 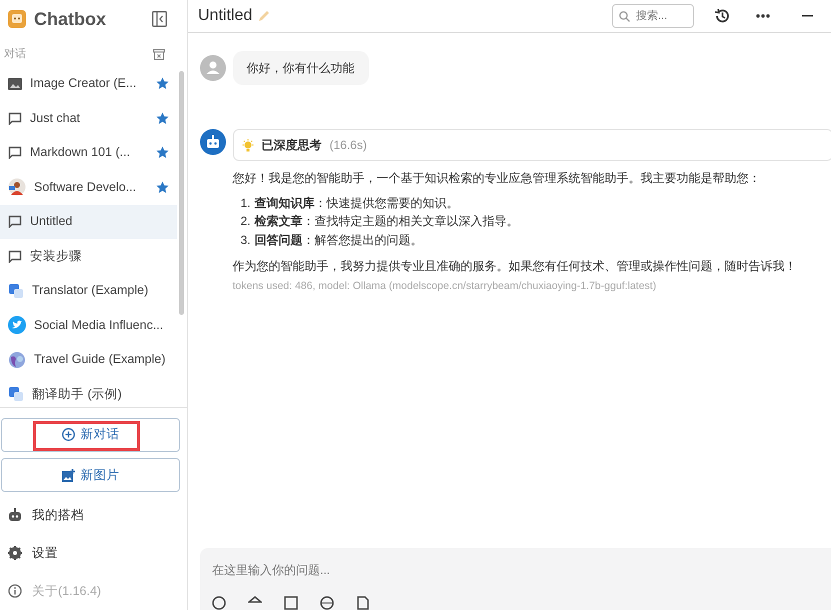 I want to click on scrollbar, so click(x=181, y=192).